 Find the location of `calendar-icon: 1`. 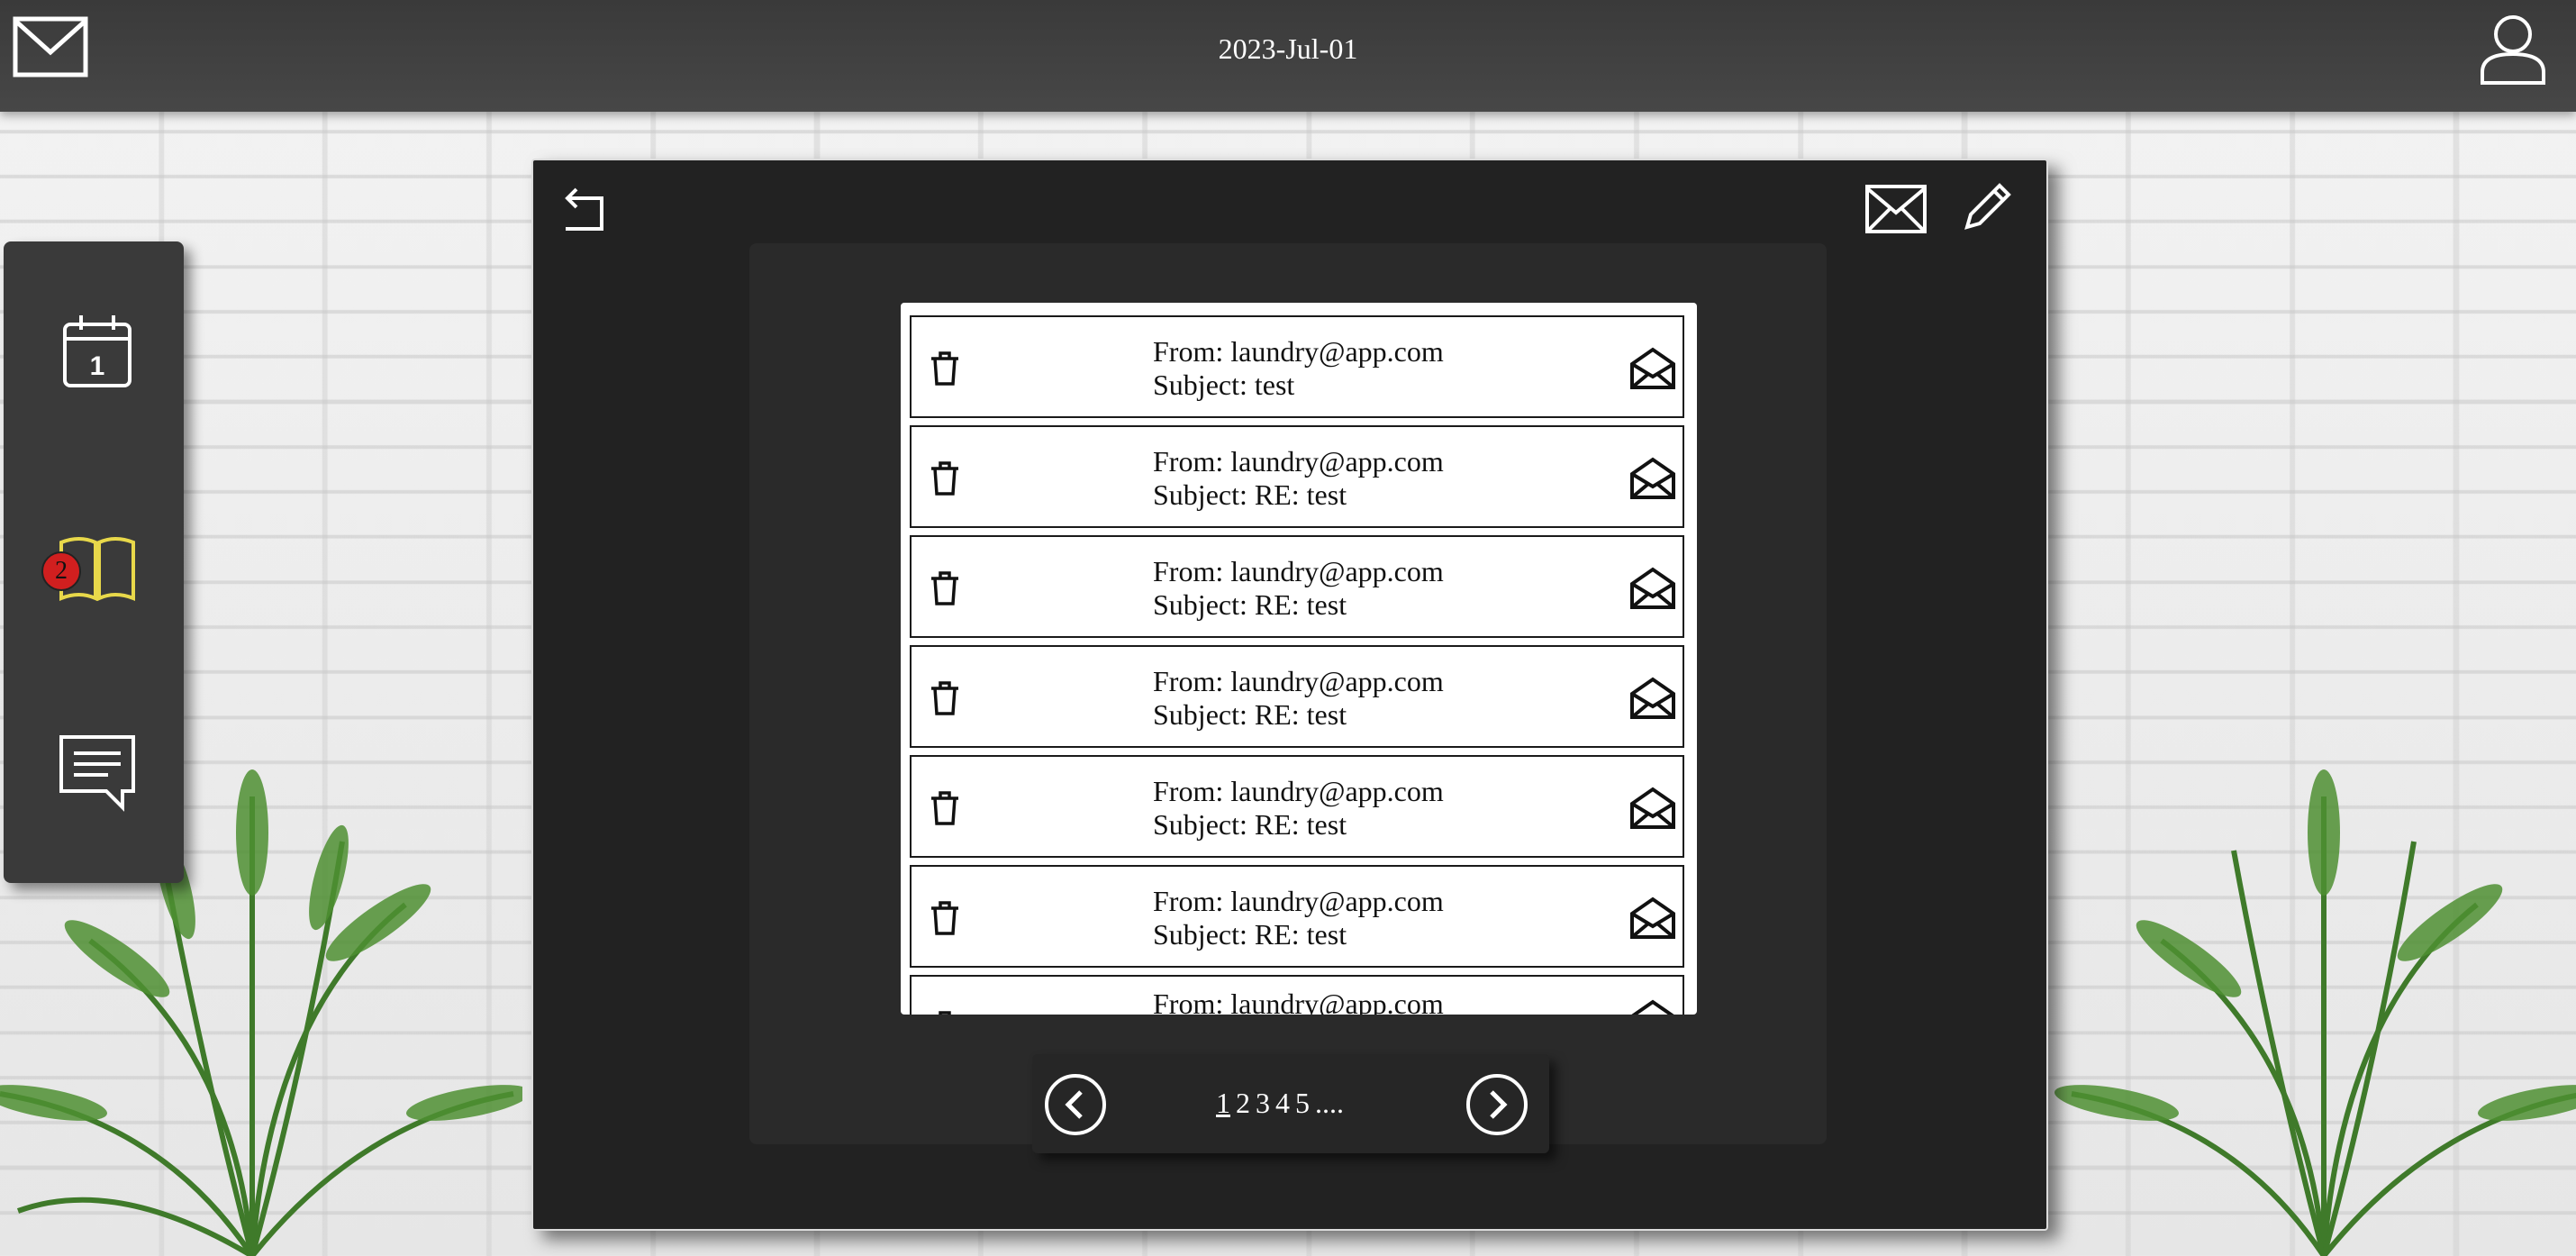

calendar-icon: 1 is located at coordinates (97, 351).